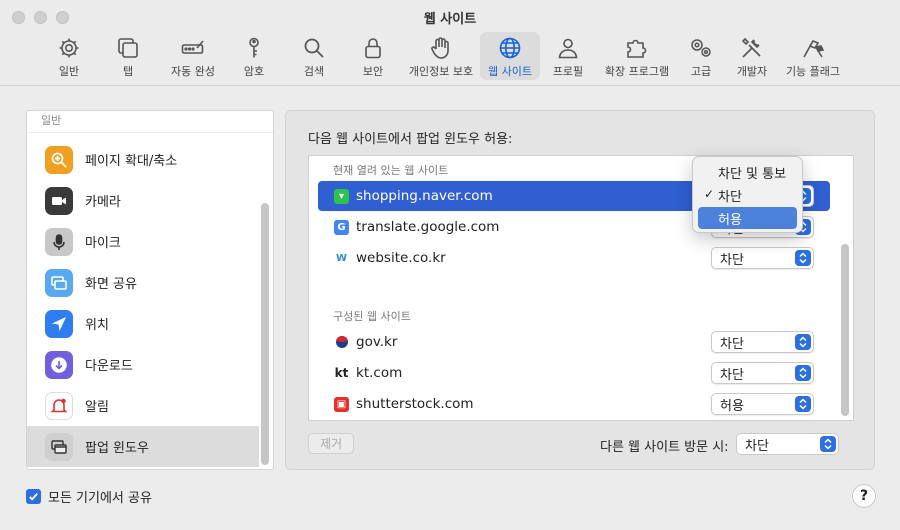 The width and height of the screenshot is (900, 530). I want to click on site-name: translate.google.com, so click(428, 227).